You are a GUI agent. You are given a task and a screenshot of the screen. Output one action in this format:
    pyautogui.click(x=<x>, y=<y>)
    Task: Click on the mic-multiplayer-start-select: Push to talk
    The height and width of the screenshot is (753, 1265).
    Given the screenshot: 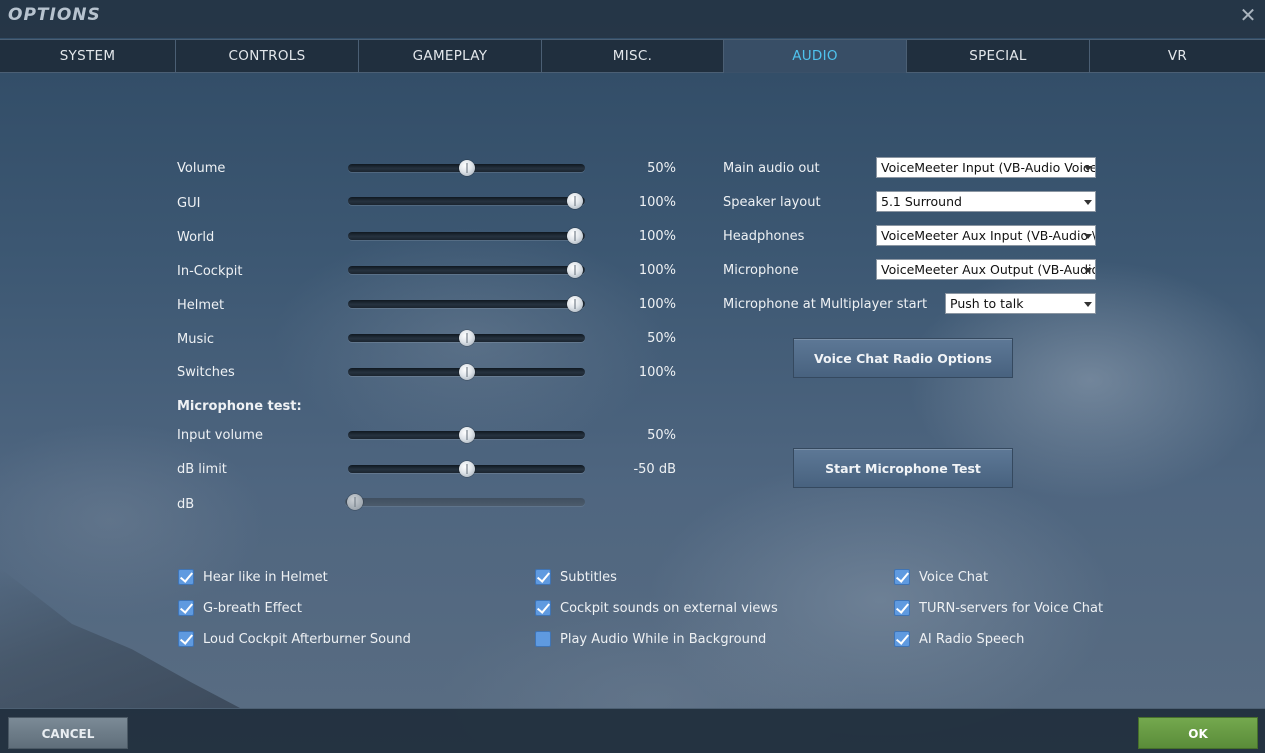 What is the action you would take?
    pyautogui.click(x=1020, y=303)
    